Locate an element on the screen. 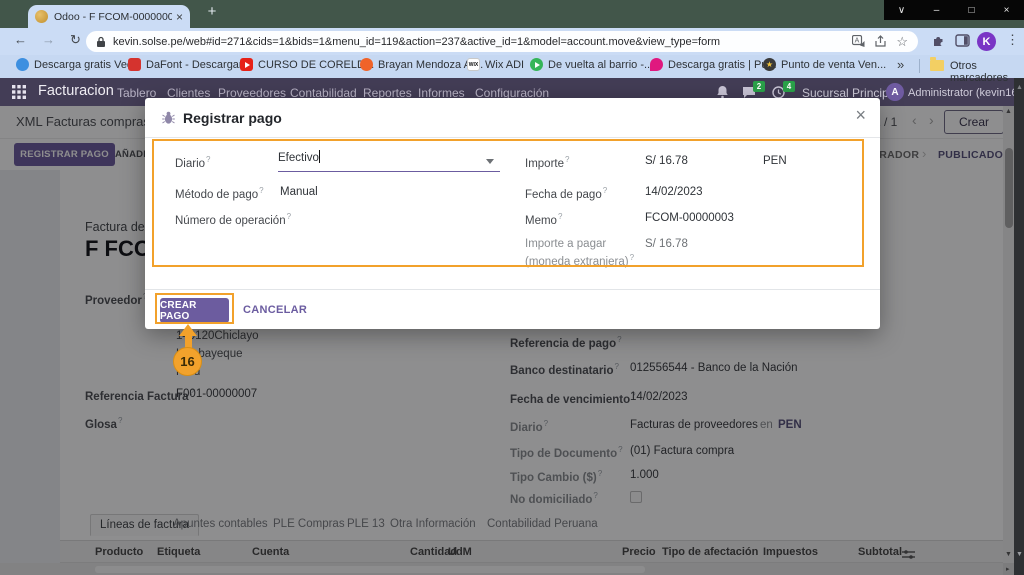 This screenshot has height=575, width=1024. annotation-step-badge: 16 is located at coordinates (187, 361).